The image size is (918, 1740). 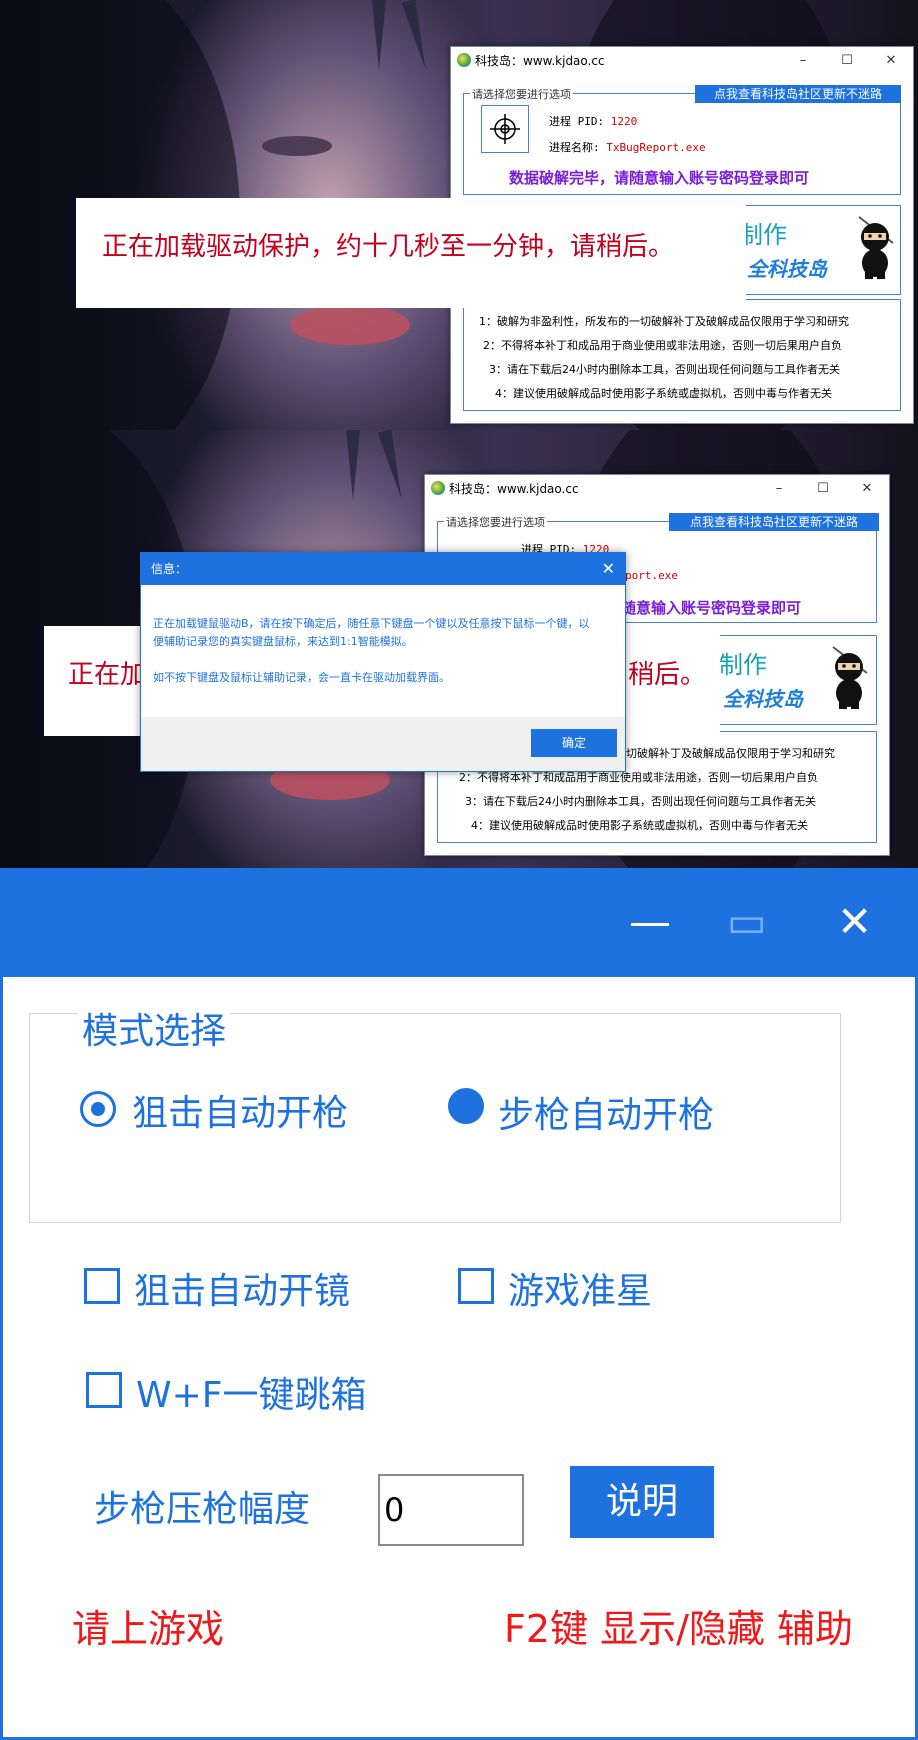 What do you see at coordinates (169, 569) in the screenshot?
I see `dialog-title: 信息：` at bounding box center [169, 569].